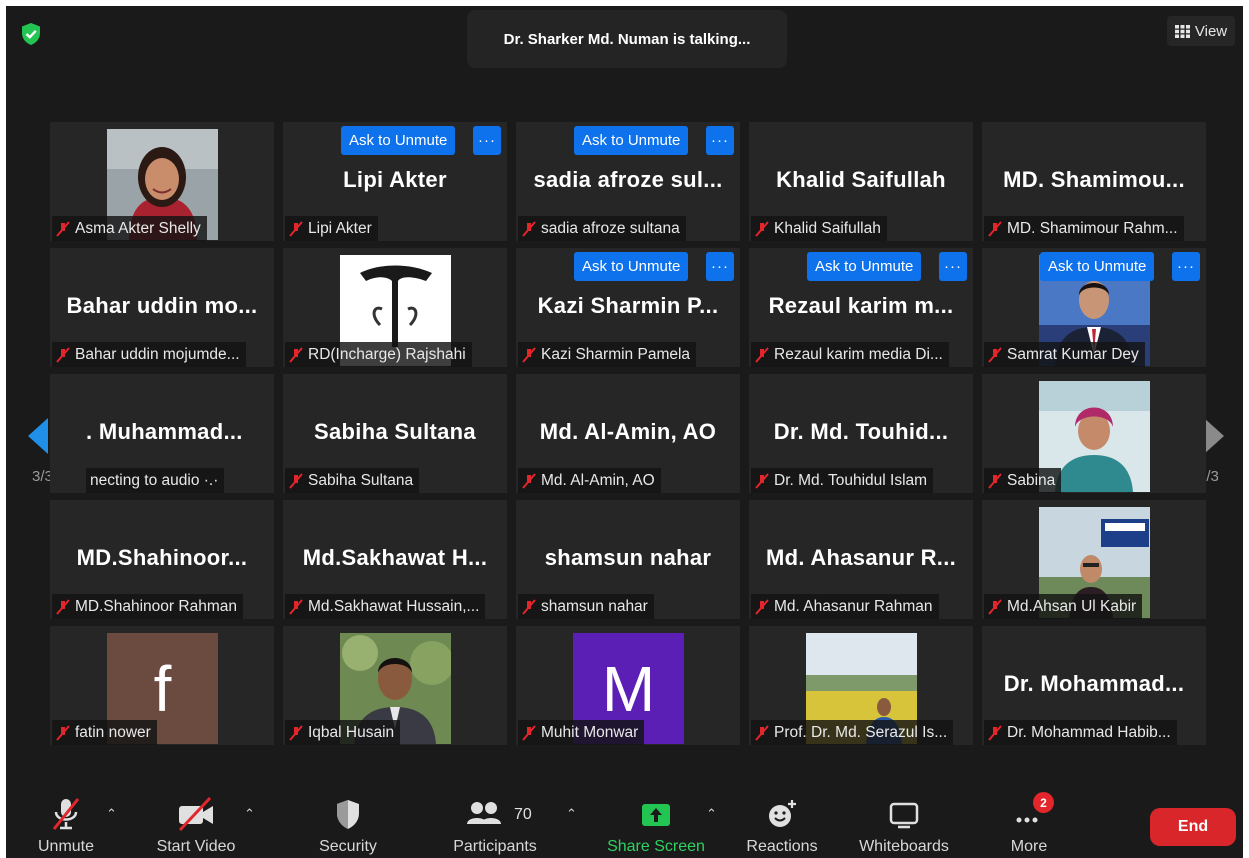 Image resolution: width=1249 pixels, height=858 pixels. I want to click on participant-tile: M Muhit Monwar, so click(628, 685).